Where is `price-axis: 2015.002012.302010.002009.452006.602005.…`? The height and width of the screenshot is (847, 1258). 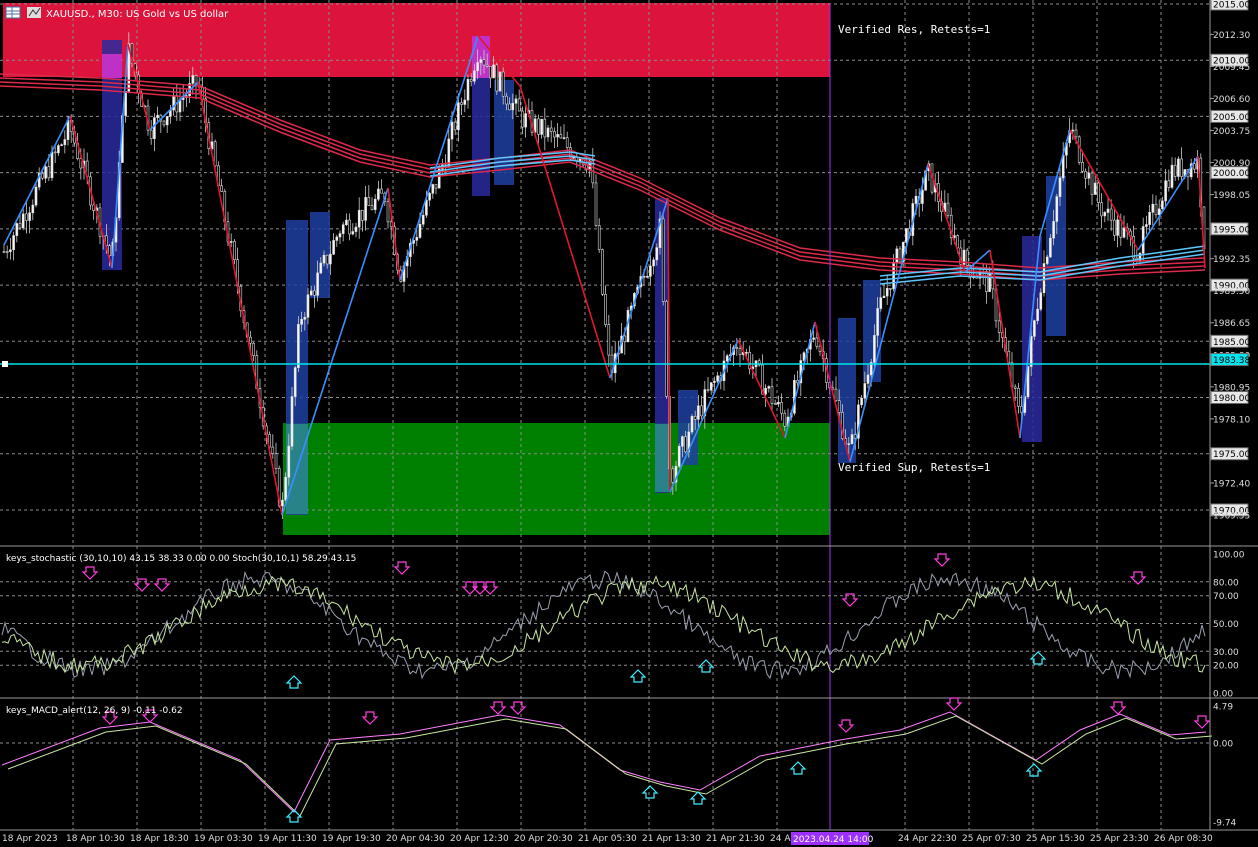
price-axis: 2015.002012.302010.002009.452006.602005.… is located at coordinates (1230, 261).